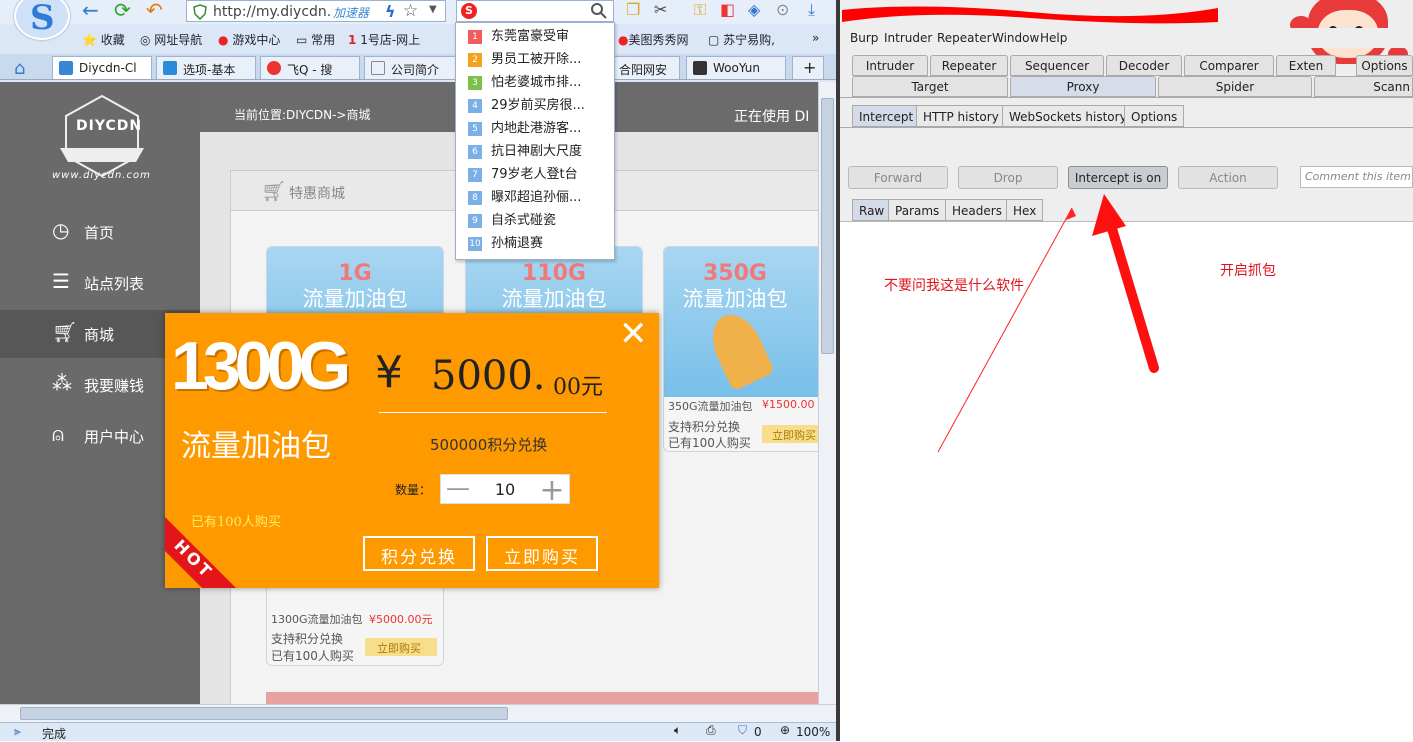  I want to click on download-icon: ⤓, so click(811, 10).